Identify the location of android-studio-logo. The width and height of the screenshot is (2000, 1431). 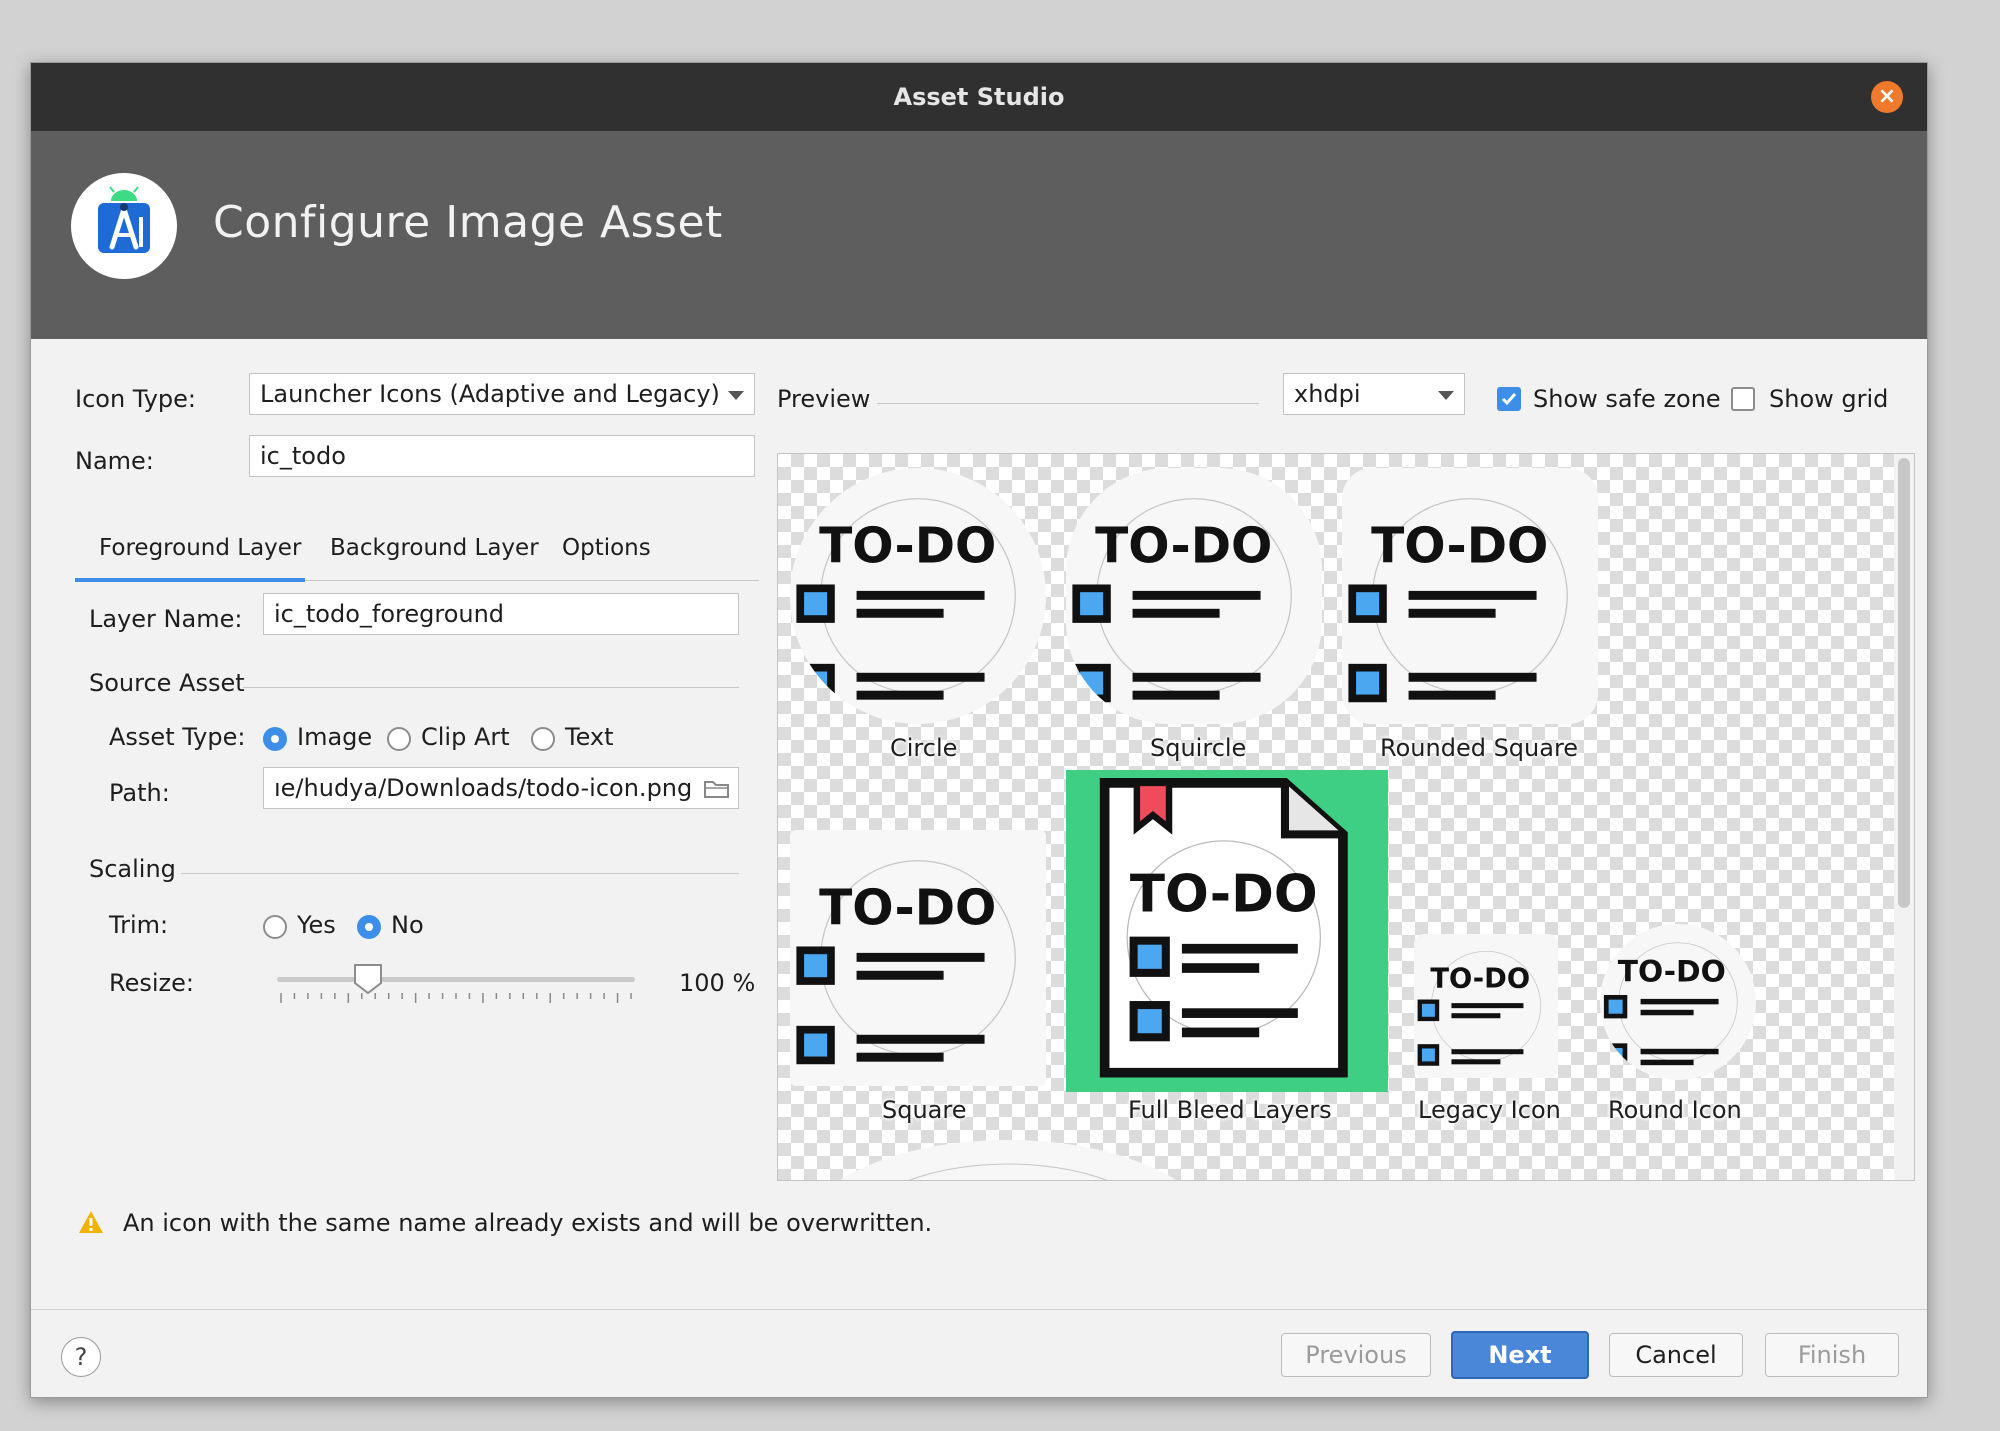
(124, 226).